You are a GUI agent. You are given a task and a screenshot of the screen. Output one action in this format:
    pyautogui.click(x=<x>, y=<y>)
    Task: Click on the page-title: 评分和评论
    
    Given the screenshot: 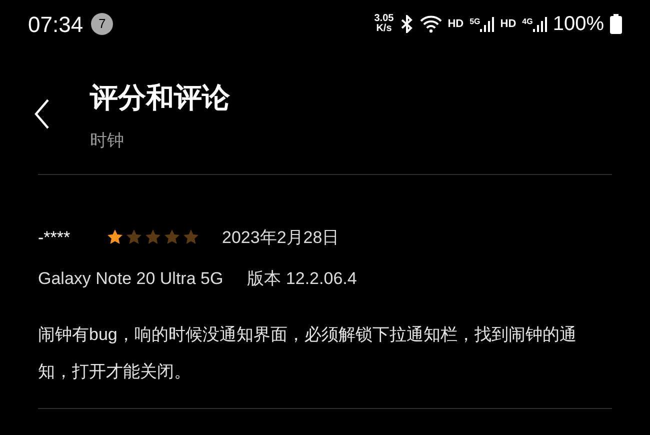 What is the action you would take?
    pyautogui.click(x=160, y=98)
    